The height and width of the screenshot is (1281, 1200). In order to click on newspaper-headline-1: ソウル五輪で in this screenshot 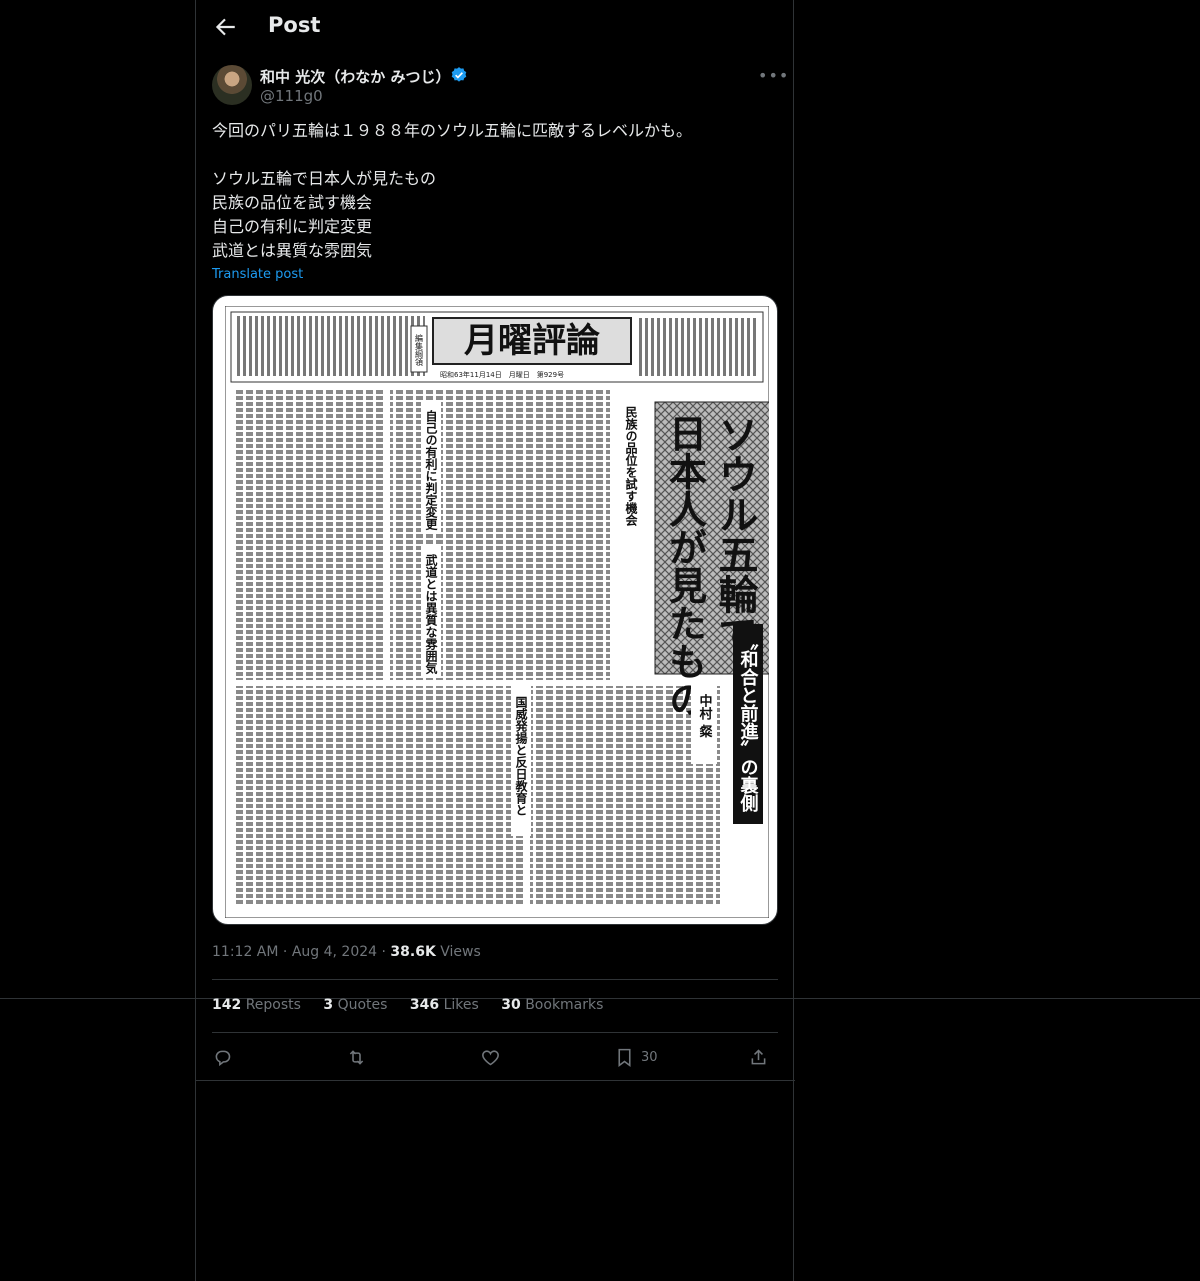, I will do `click(735, 534)`.